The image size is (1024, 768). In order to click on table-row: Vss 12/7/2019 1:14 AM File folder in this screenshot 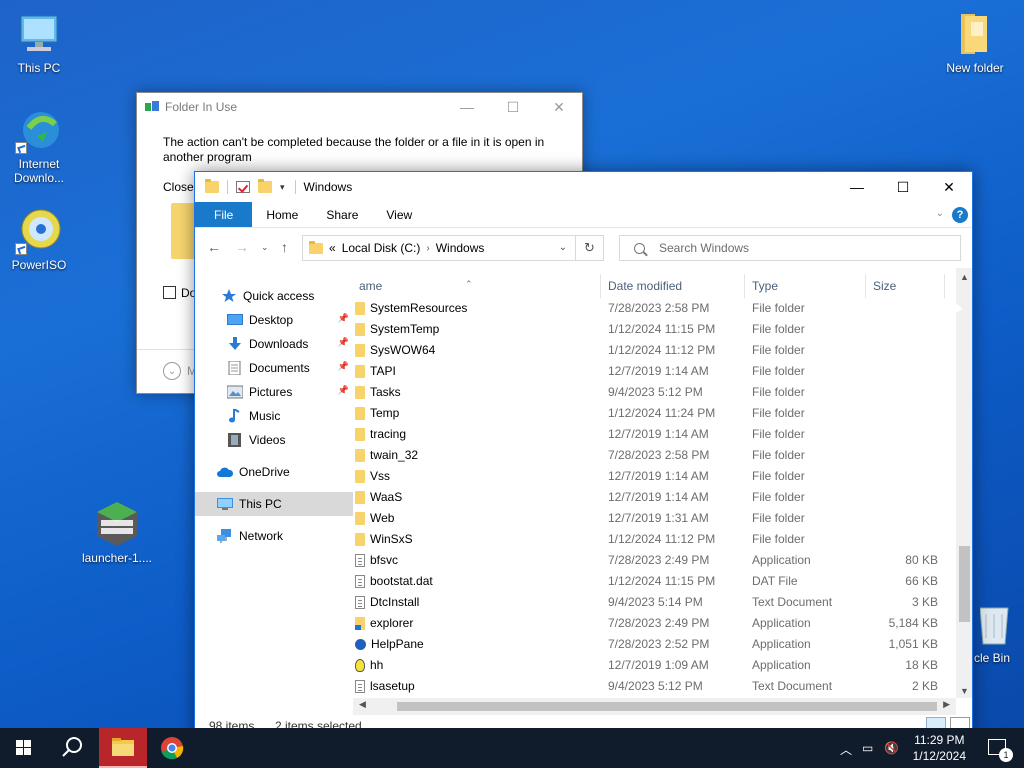, I will do `click(654, 476)`.